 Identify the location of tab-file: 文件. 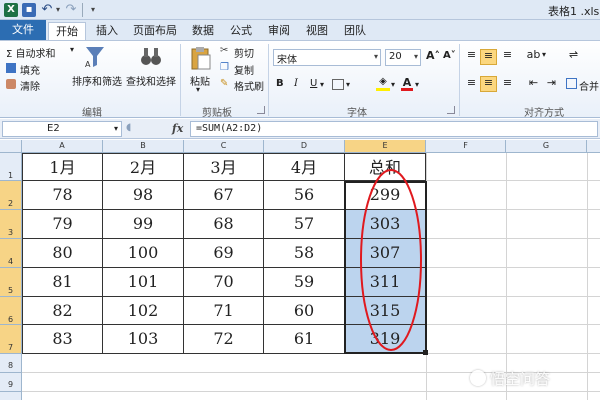
(23, 30).